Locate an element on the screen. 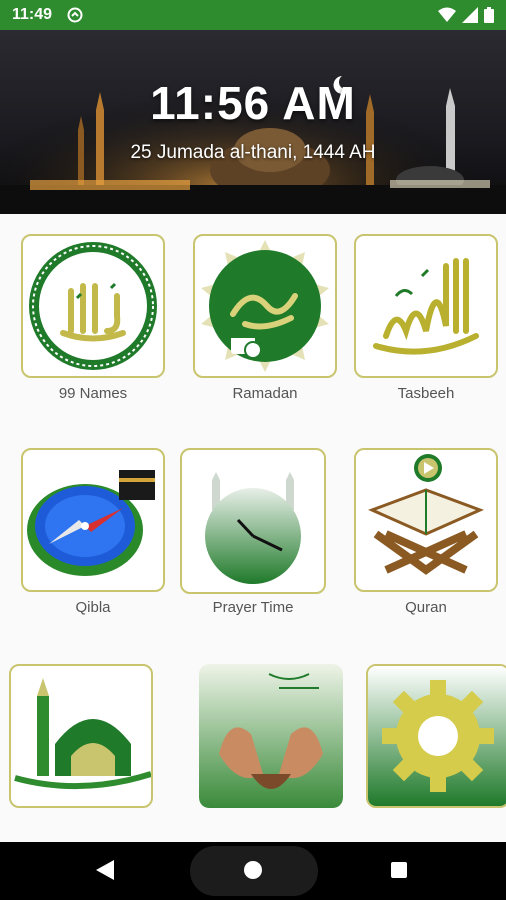 This screenshot has height=900, width=506. subhanallah-calligraphy-icon is located at coordinates (426, 306).